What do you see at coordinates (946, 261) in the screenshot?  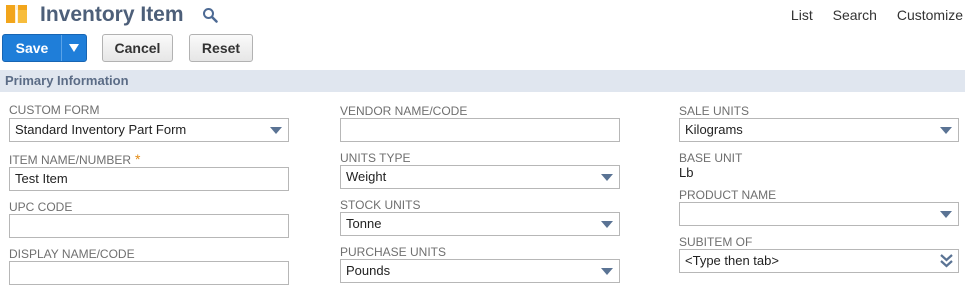 I see `double-chevron-down-icon` at bounding box center [946, 261].